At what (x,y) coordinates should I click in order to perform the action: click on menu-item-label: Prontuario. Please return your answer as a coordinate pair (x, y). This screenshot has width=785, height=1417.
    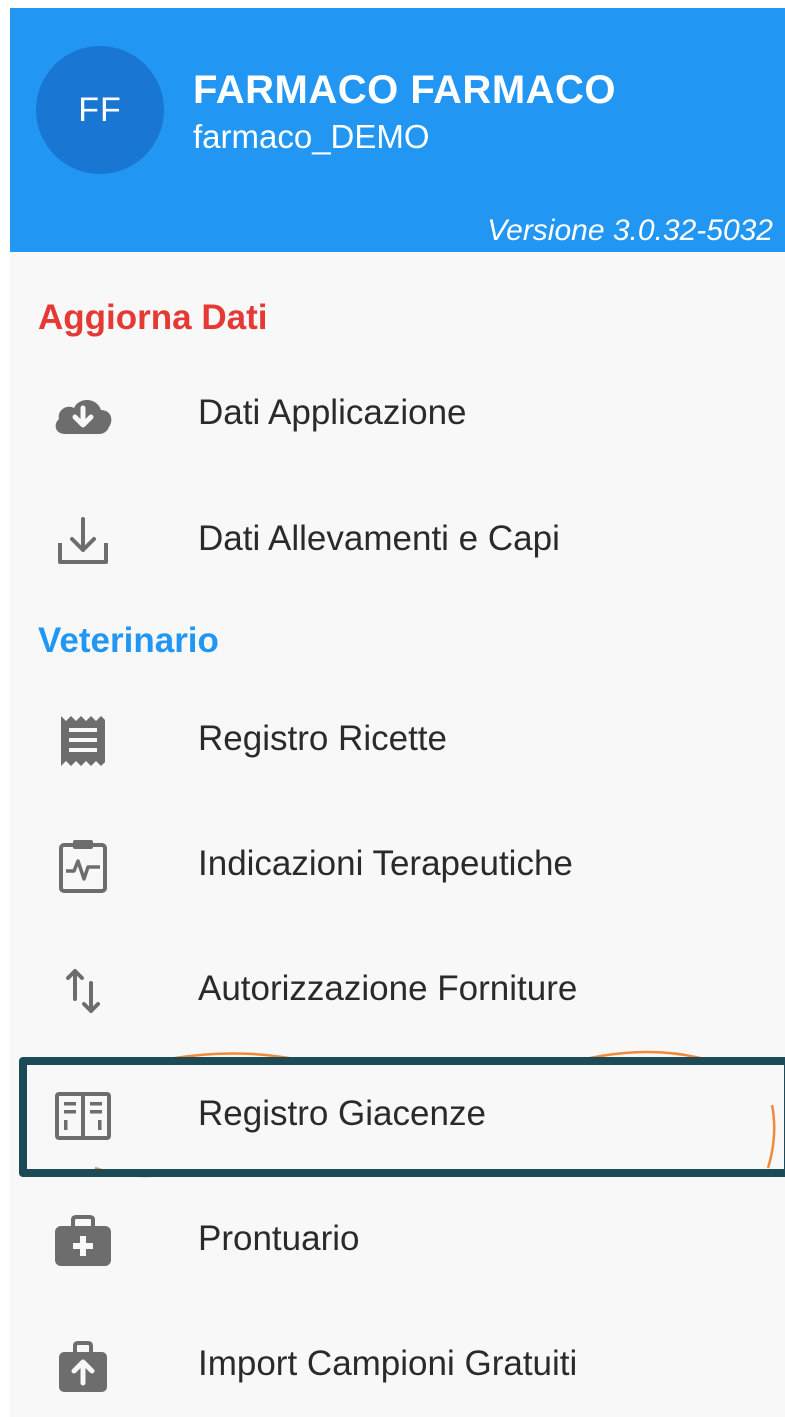
    Looking at the image, I should click on (279, 1238).